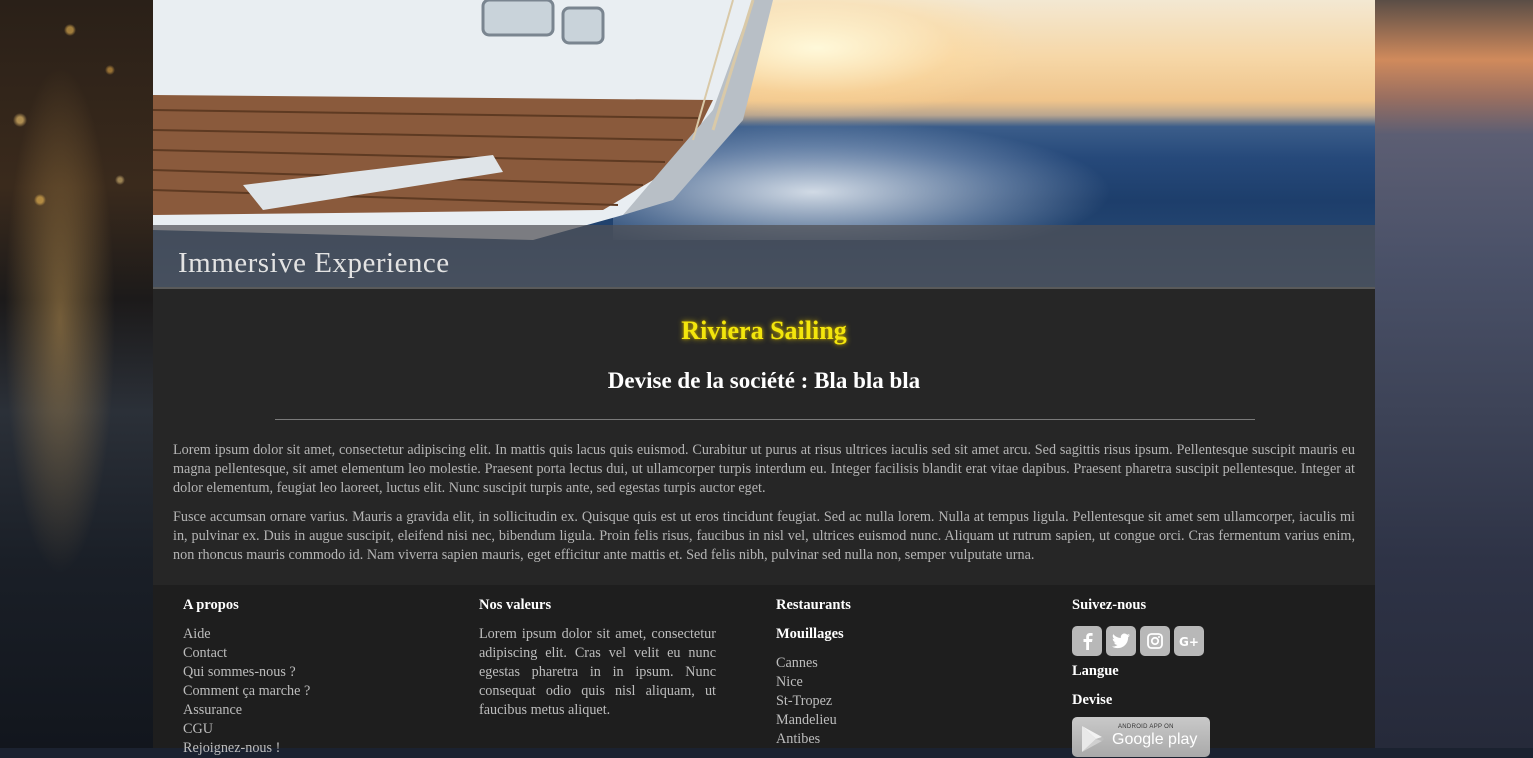 The width and height of the screenshot is (1533, 758). Describe the element at coordinates (246, 634) in the screenshot. I see `footer-link-help: Aide` at that location.